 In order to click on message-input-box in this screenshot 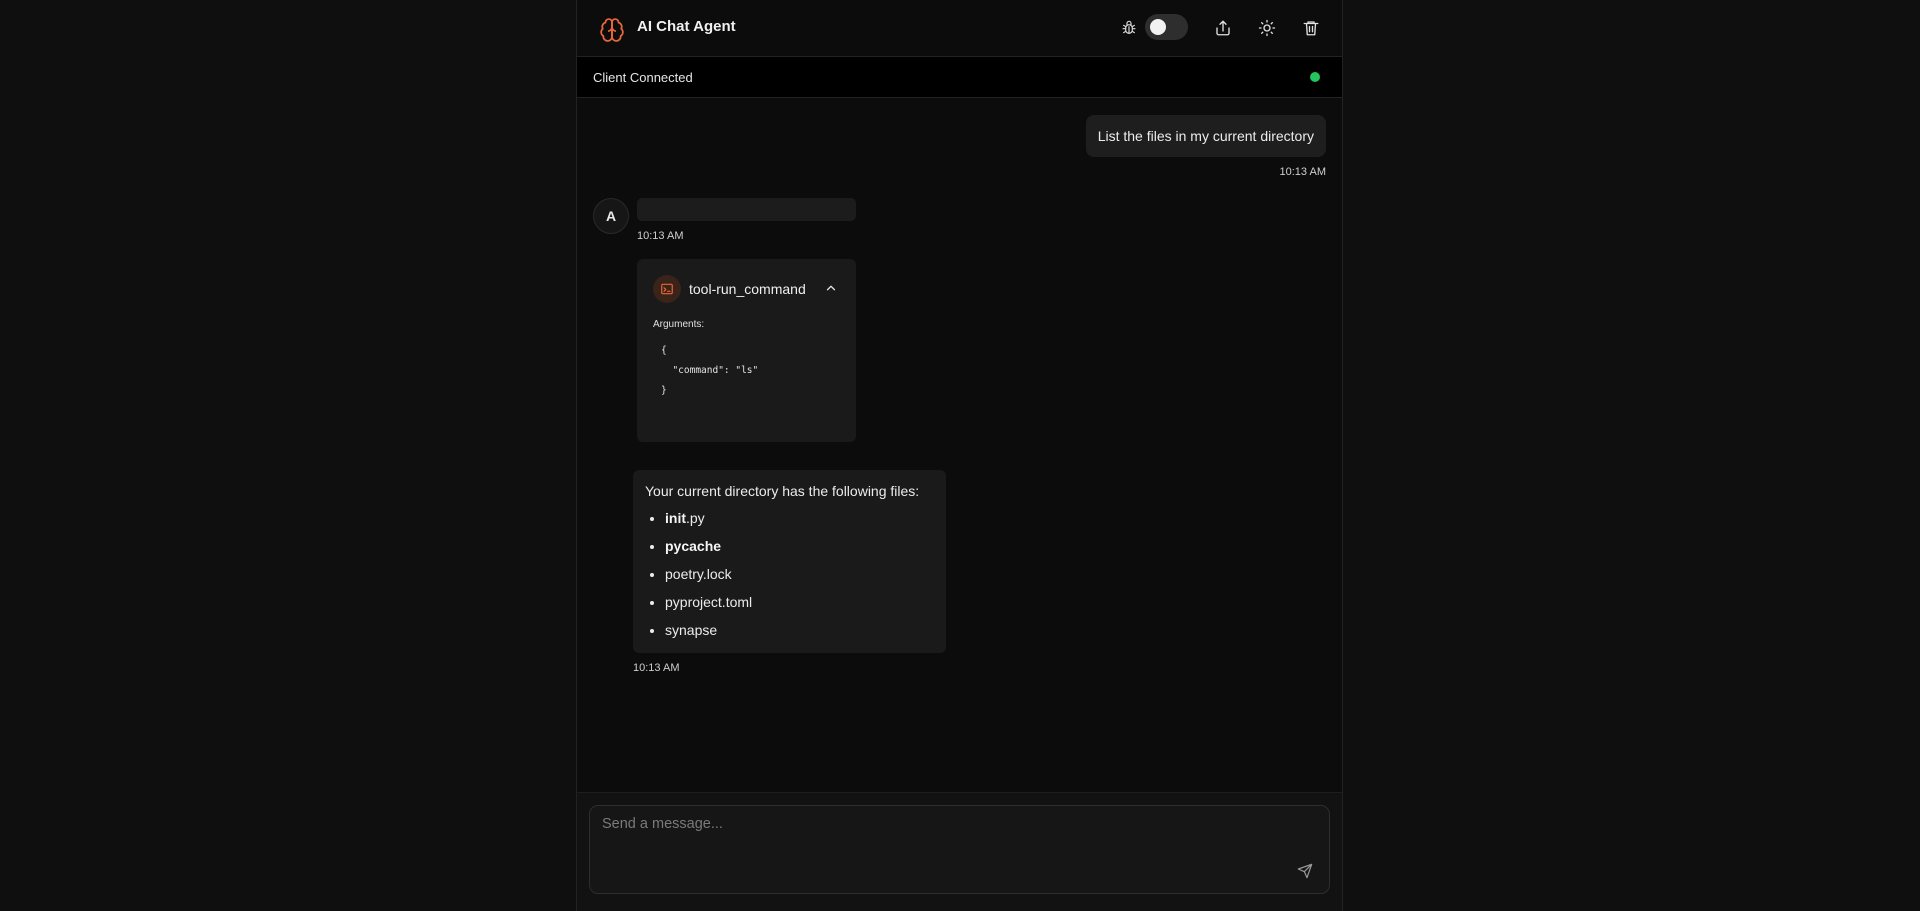, I will do `click(959, 849)`.